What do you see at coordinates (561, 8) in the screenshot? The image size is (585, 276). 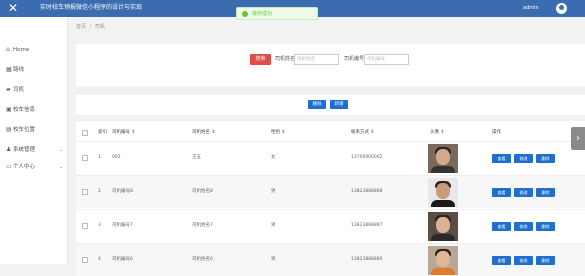 I see `avatar` at bounding box center [561, 8].